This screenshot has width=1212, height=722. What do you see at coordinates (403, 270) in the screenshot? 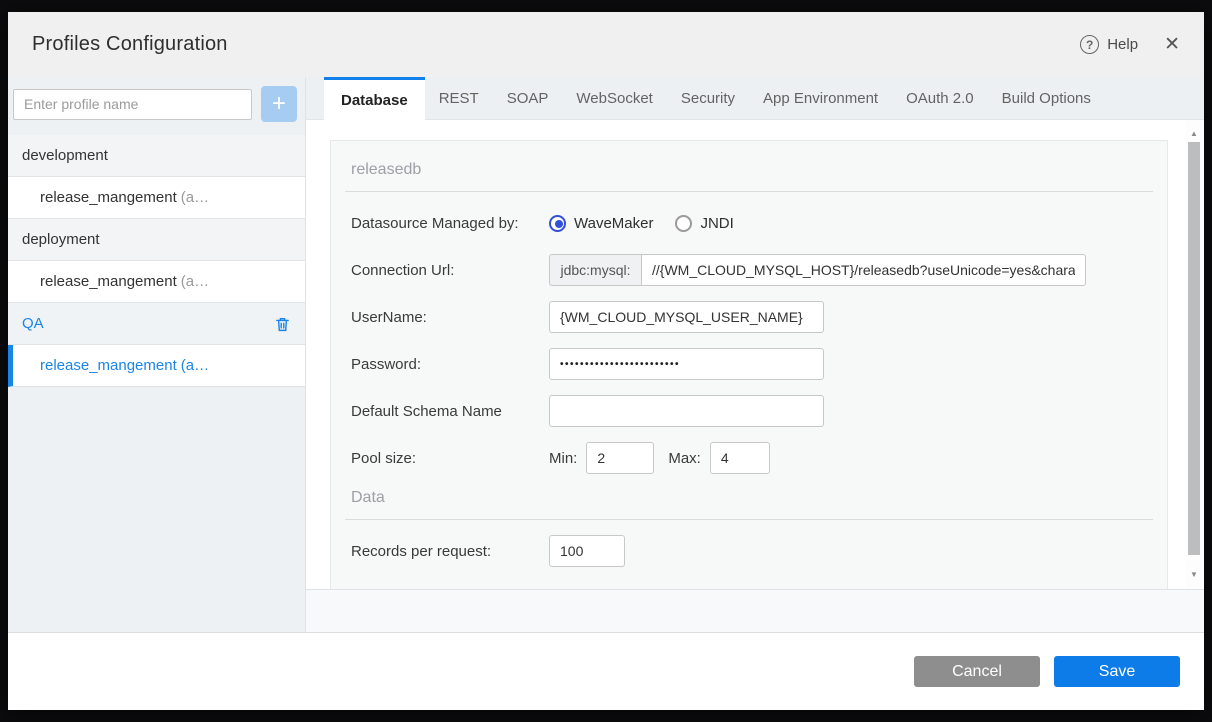
I see `connection-url-label: Connection Url:` at bounding box center [403, 270].